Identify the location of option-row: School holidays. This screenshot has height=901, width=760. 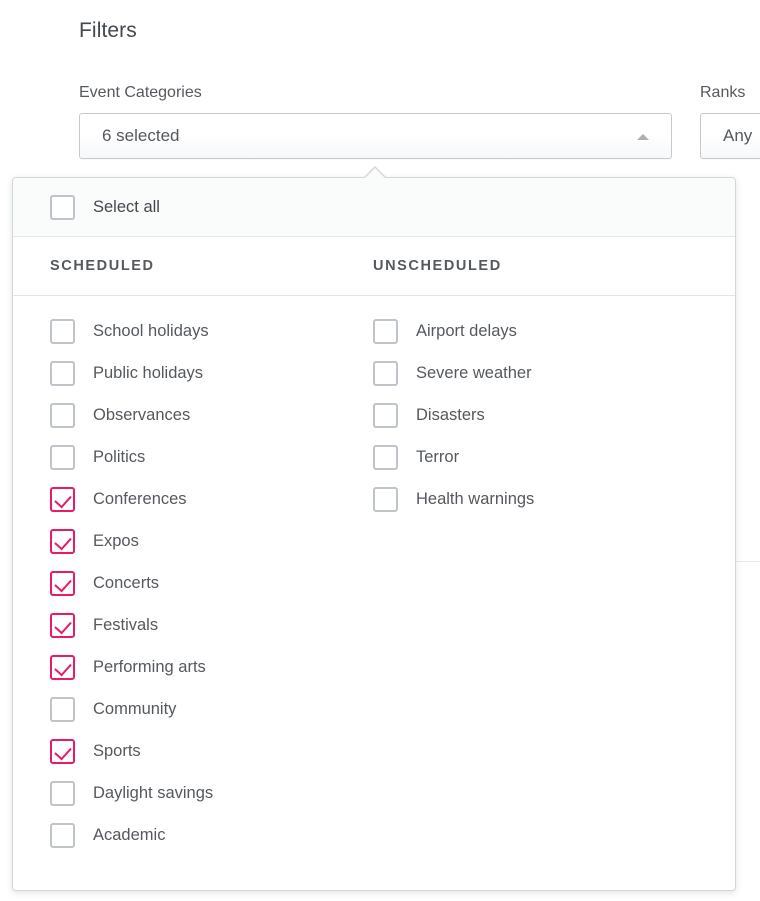
(211, 331).